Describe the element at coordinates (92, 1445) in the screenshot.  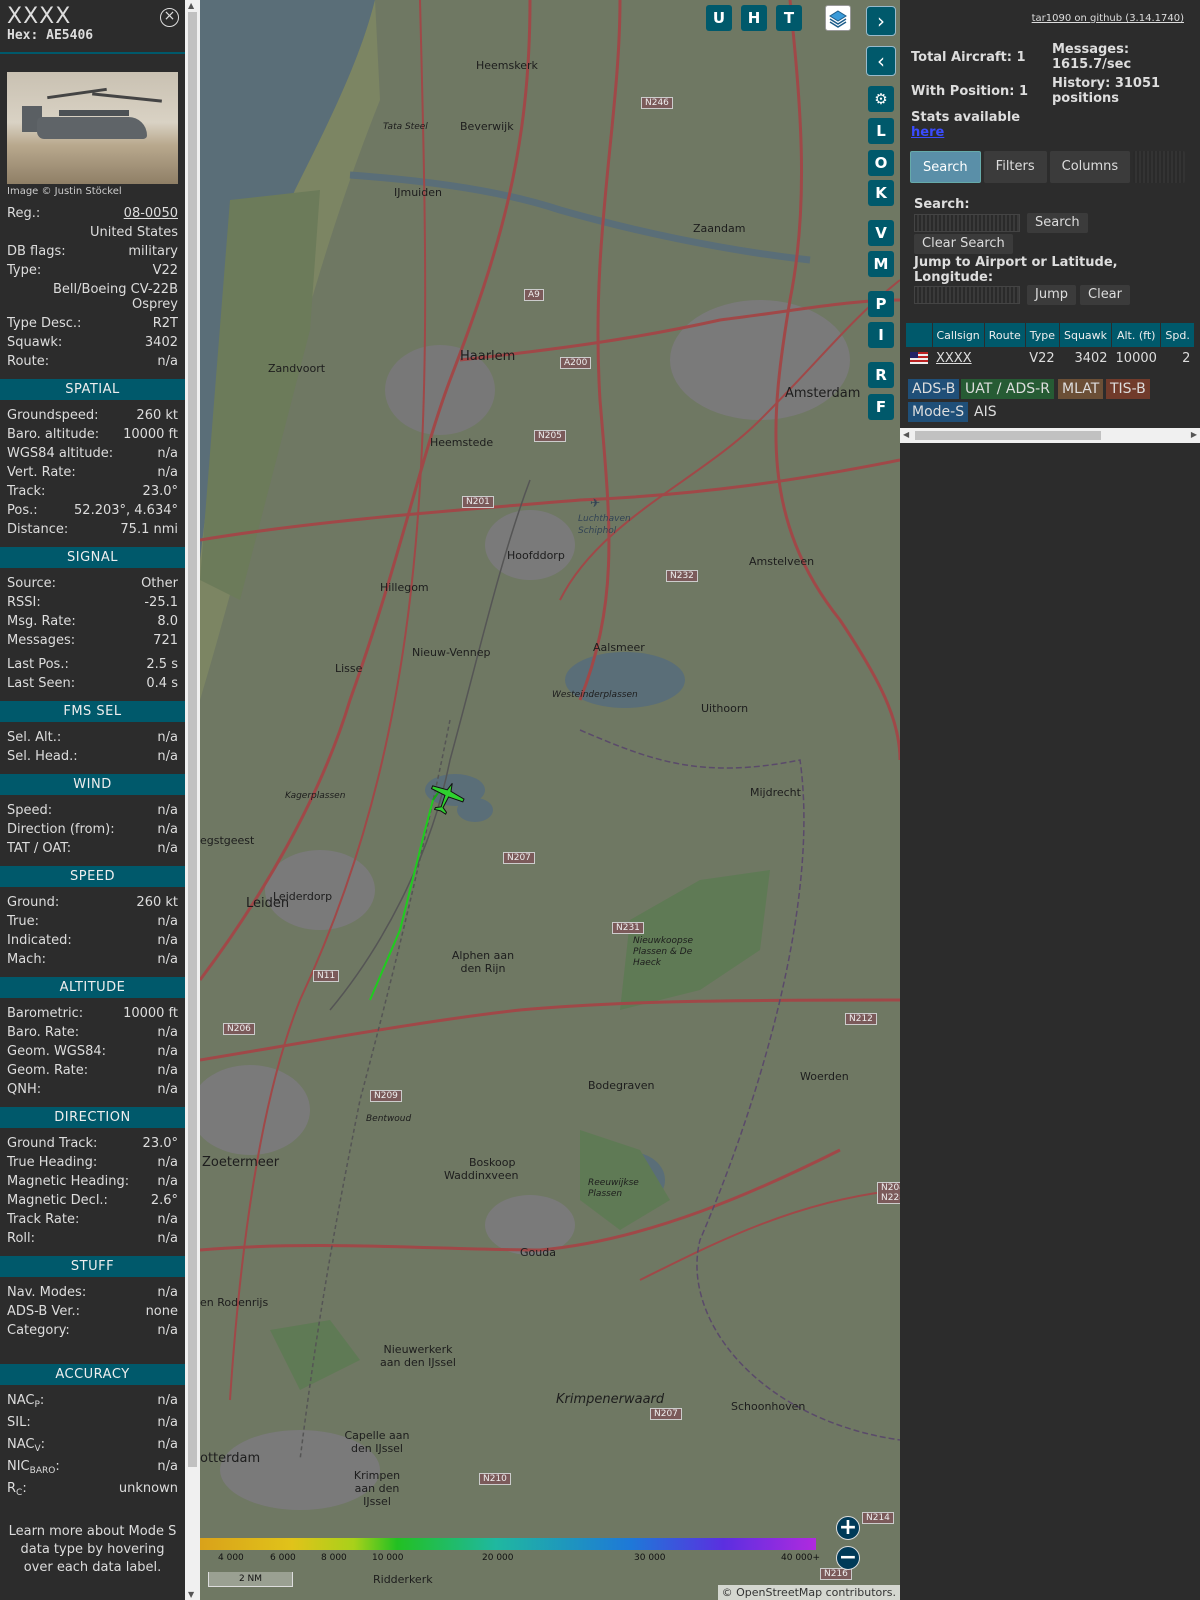
I see `info-row-nacv: NACV: n/a` at that location.